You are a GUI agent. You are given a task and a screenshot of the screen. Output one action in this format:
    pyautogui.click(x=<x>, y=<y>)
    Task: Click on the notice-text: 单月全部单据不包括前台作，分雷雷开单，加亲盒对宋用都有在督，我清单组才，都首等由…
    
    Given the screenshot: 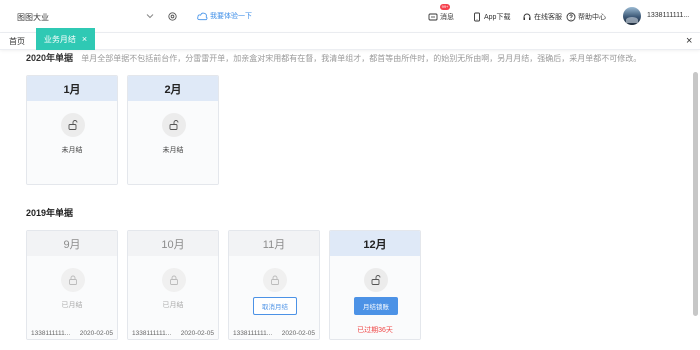 What is the action you would take?
    pyautogui.click(x=361, y=58)
    